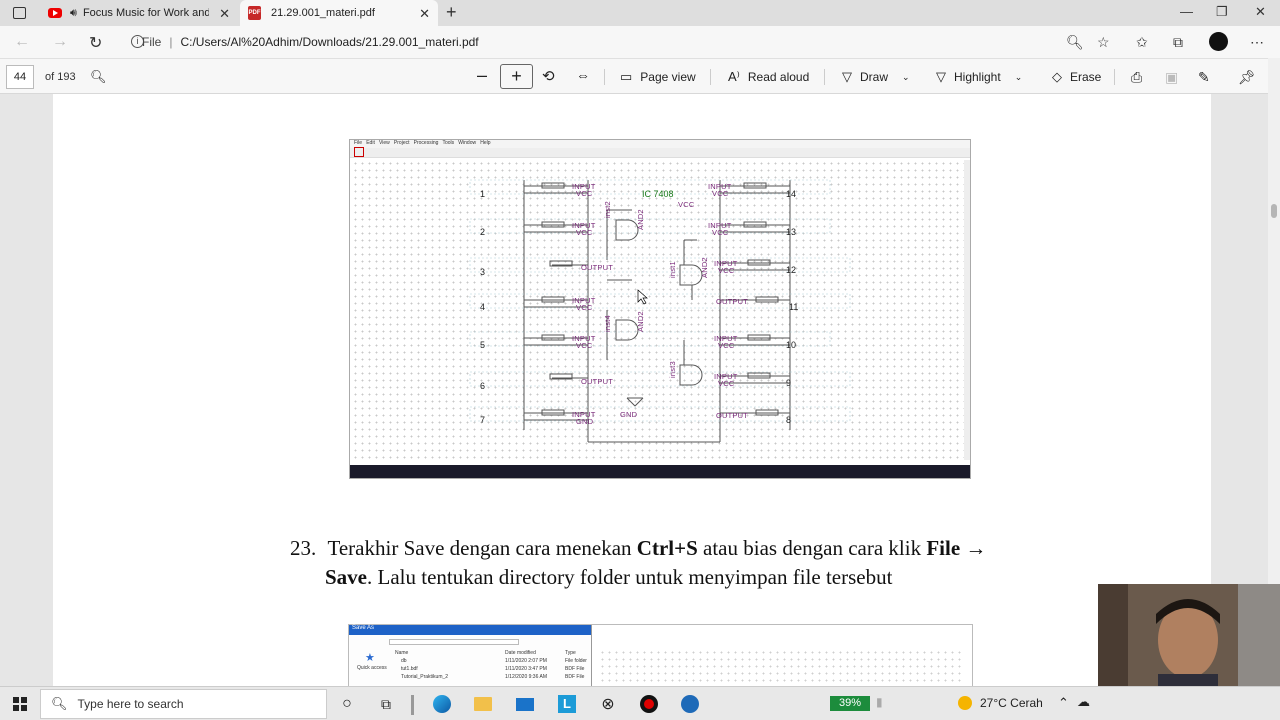  Describe the element at coordinates (791, 232) in the screenshot. I see `pin-number: 13` at that location.